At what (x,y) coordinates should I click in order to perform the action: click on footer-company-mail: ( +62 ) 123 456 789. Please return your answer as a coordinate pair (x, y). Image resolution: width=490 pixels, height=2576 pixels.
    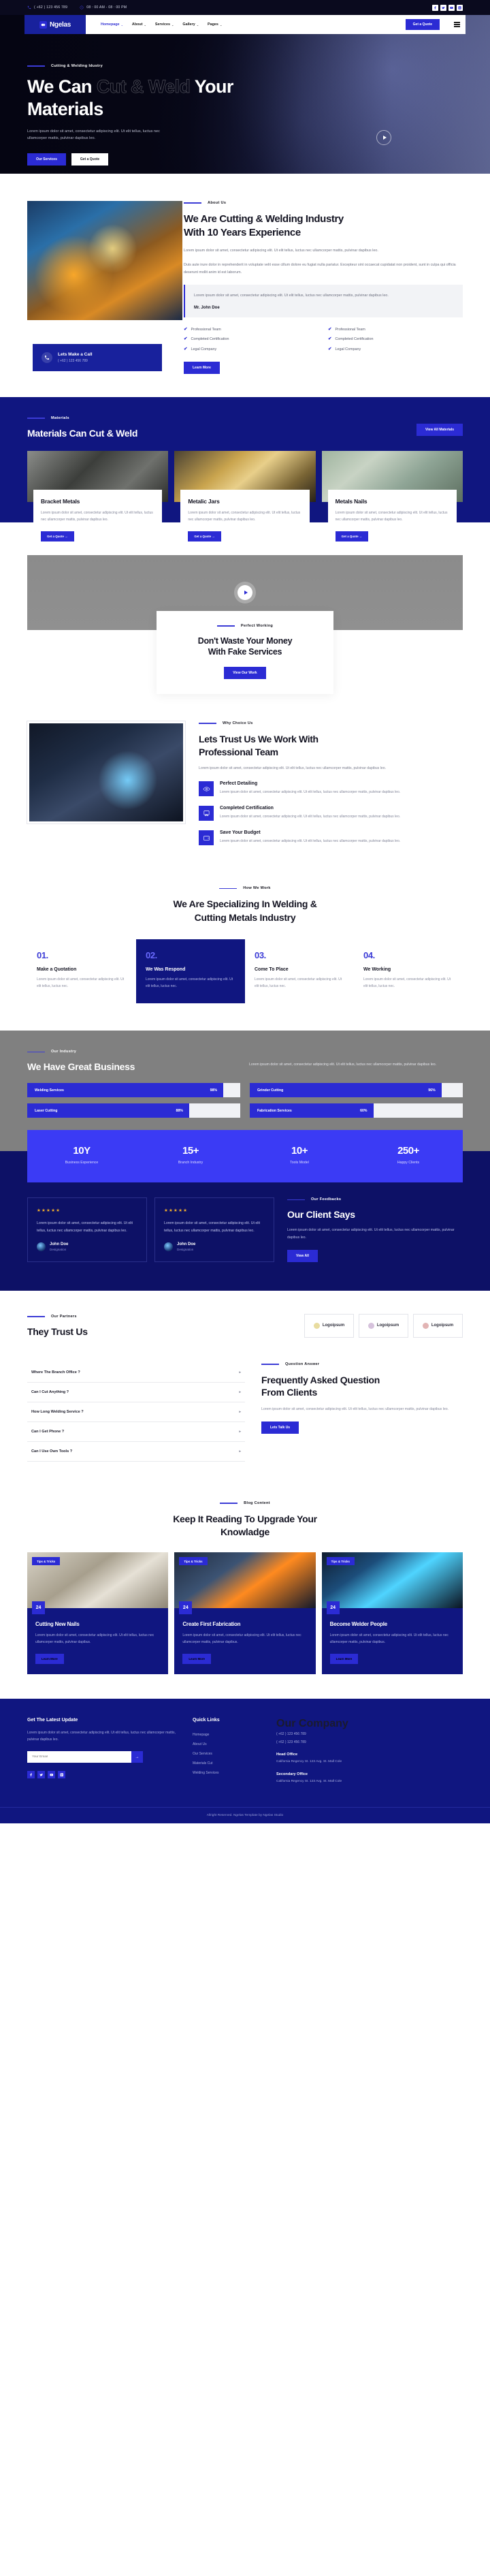
    Looking at the image, I should click on (369, 1742).